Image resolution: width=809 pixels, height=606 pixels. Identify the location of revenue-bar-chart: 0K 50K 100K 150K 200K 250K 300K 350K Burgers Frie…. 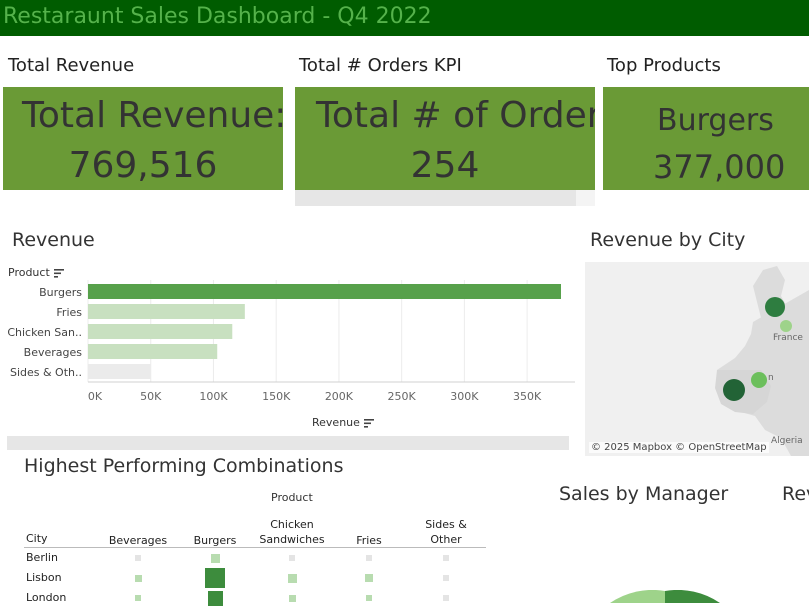
(291, 341).